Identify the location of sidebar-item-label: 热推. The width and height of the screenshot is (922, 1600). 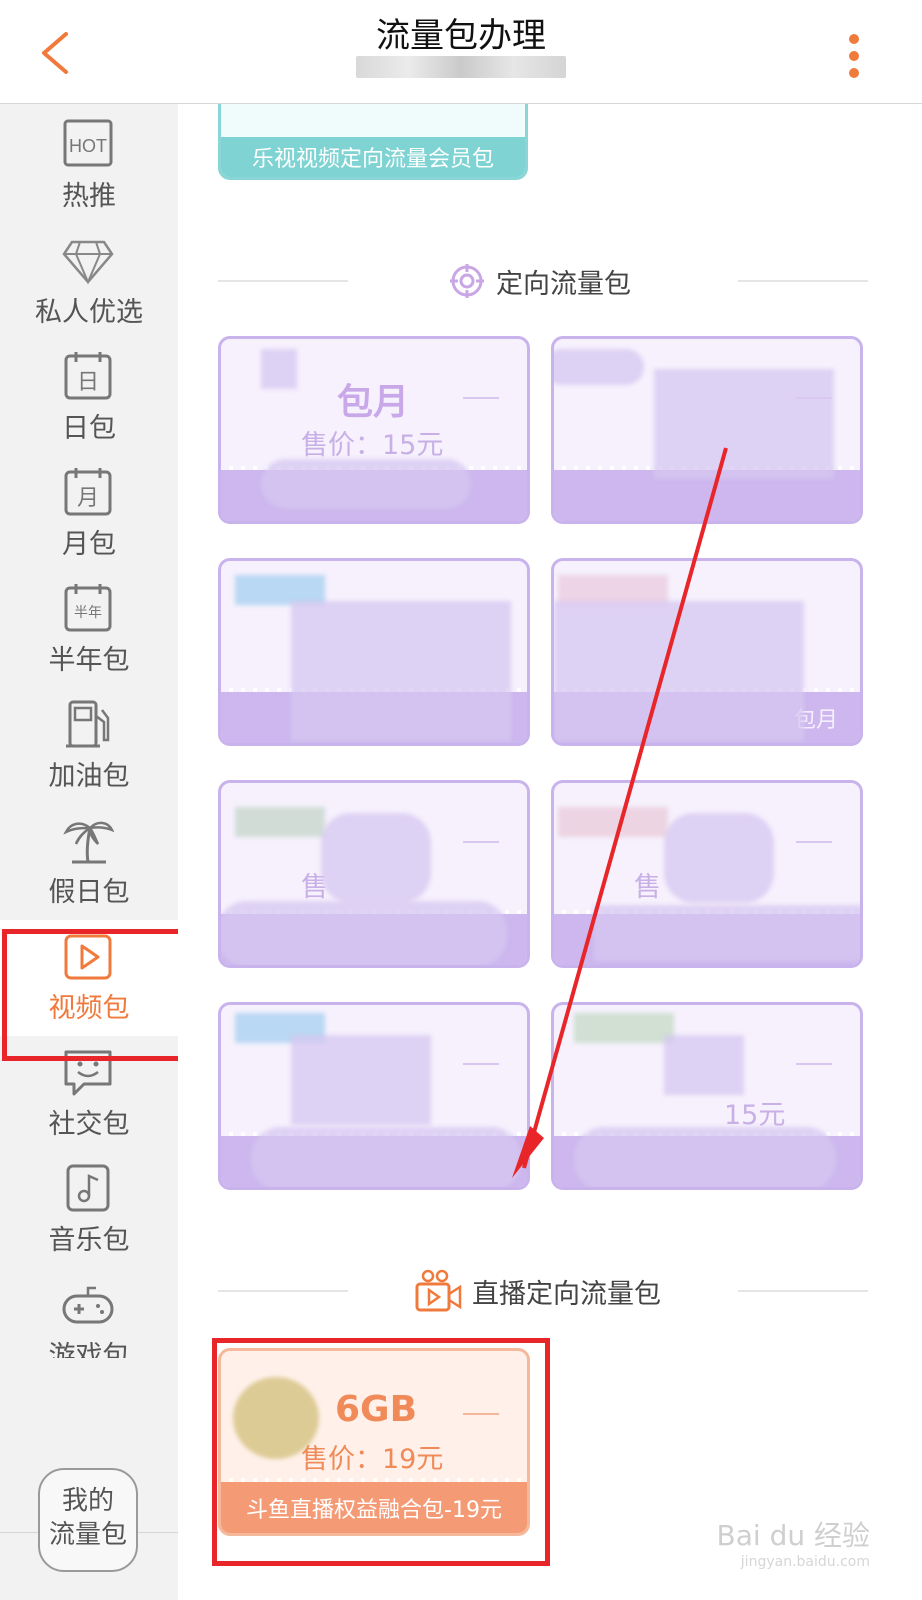
(89, 196).